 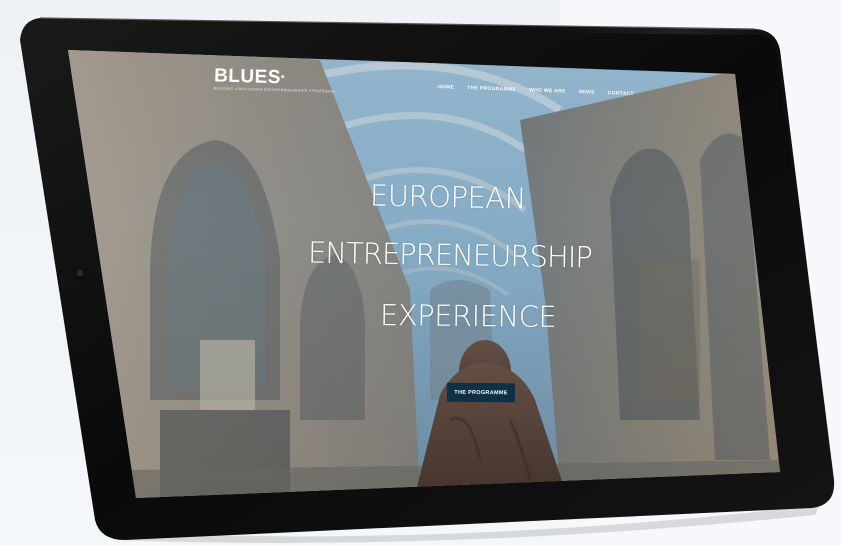 I want to click on hero-headline-line-1: EUROPEAN, so click(x=448, y=197).